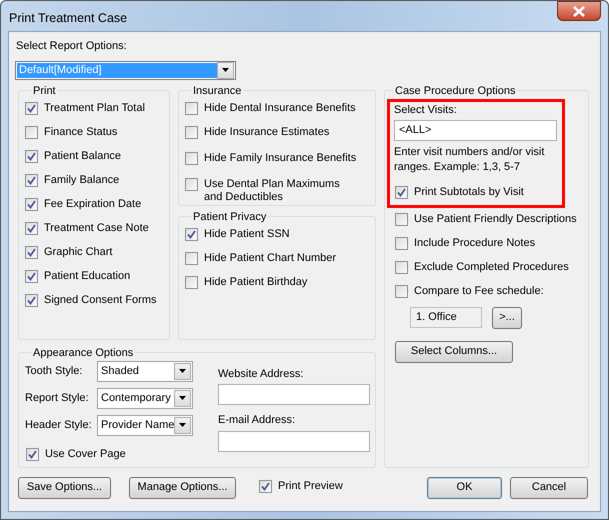 Image resolution: width=609 pixels, height=520 pixels. What do you see at coordinates (257, 420) in the screenshot?
I see `field-label: E-mail Address:` at bounding box center [257, 420].